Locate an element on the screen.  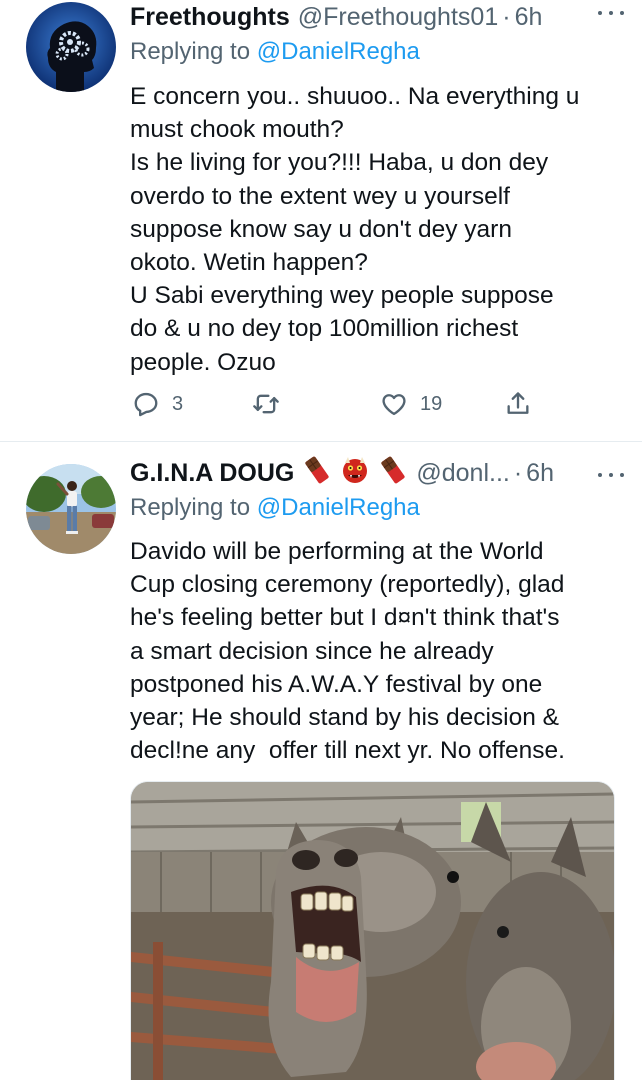
ogre-icon is located at coordinates (355, 473).